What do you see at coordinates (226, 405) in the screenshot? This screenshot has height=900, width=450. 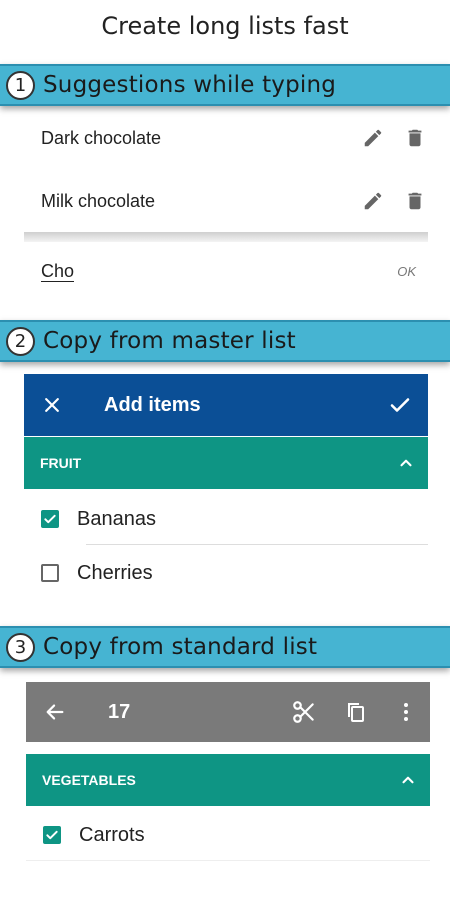 I see `add-items-toolbar: Add items` at bounding box center [226, 405].